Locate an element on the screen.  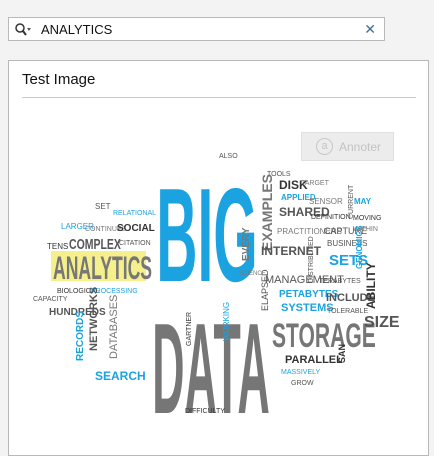
word: CITATION is located at coordinates (135, 243).